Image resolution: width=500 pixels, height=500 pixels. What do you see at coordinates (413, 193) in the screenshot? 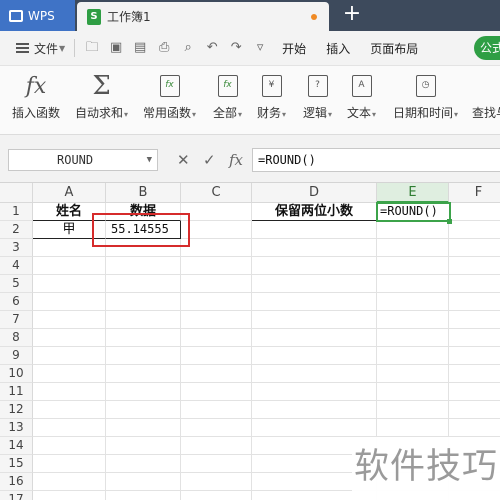
I see `column-header-e: E` at bounding box center [413, 193].